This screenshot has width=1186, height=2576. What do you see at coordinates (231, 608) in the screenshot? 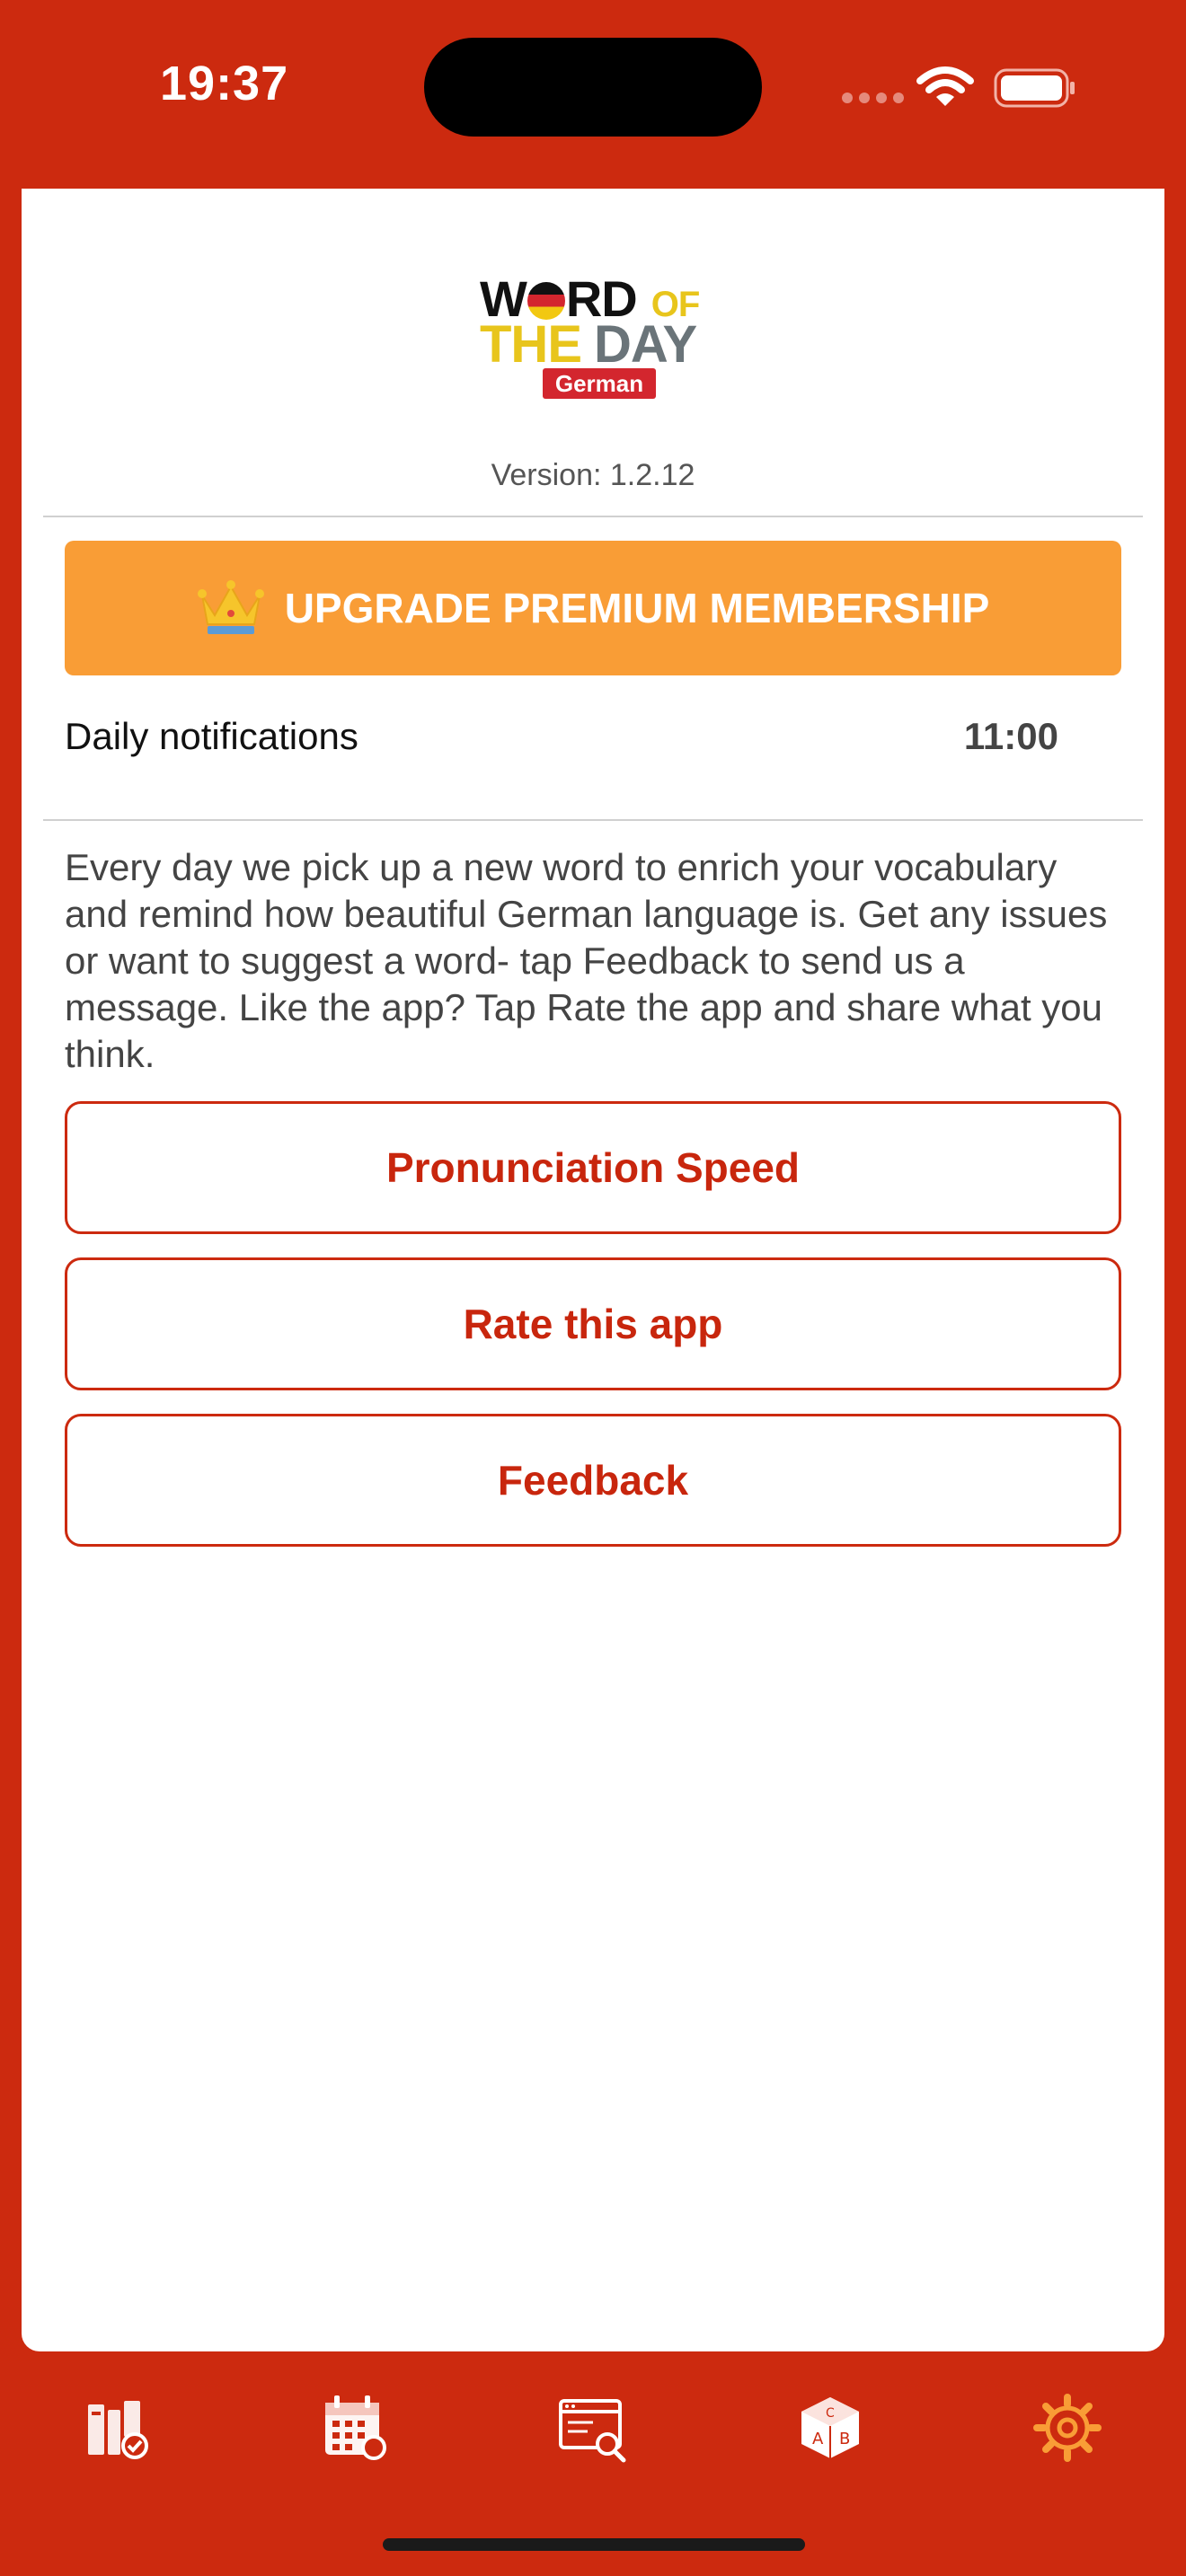
I see `crown-icon` at bounding box center [231, 608].